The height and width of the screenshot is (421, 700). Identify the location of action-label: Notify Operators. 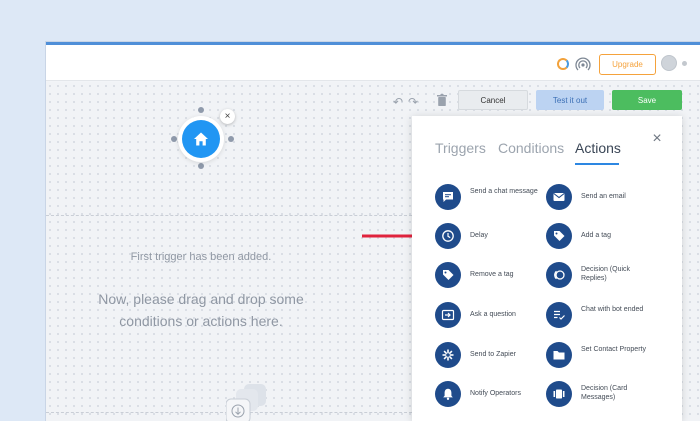
(495, 393).